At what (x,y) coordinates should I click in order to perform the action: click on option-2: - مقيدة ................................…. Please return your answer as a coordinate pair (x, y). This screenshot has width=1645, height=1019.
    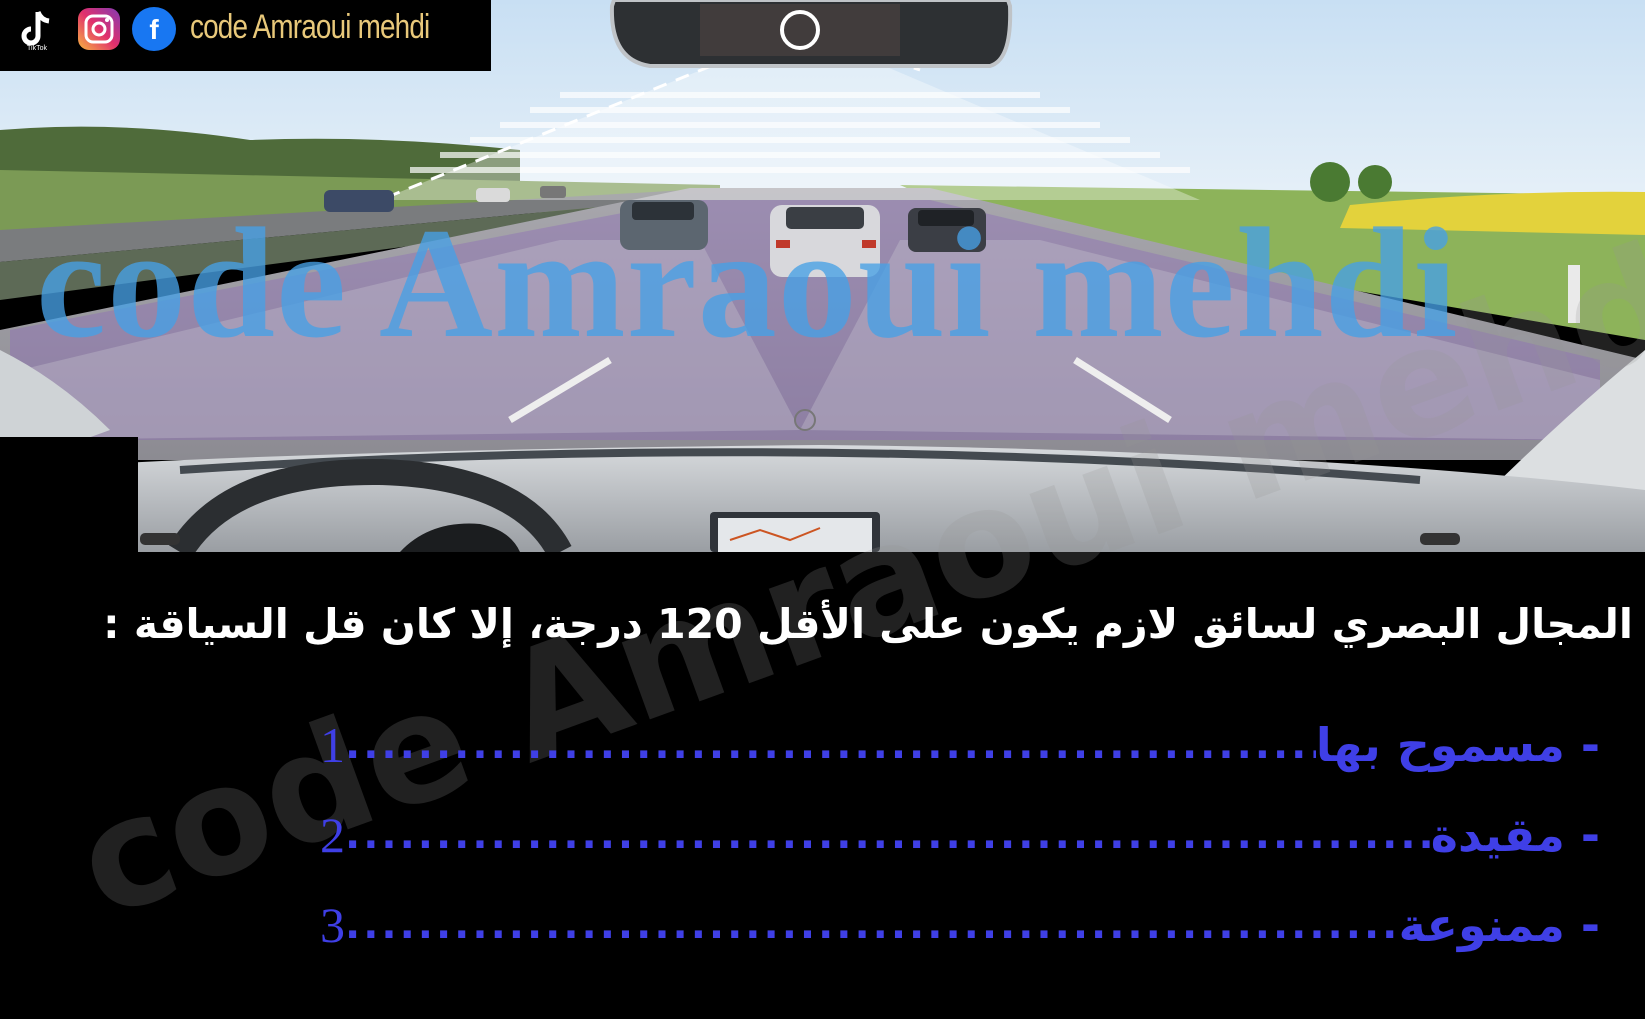
    Looking at the image, I should click on (960, 835).